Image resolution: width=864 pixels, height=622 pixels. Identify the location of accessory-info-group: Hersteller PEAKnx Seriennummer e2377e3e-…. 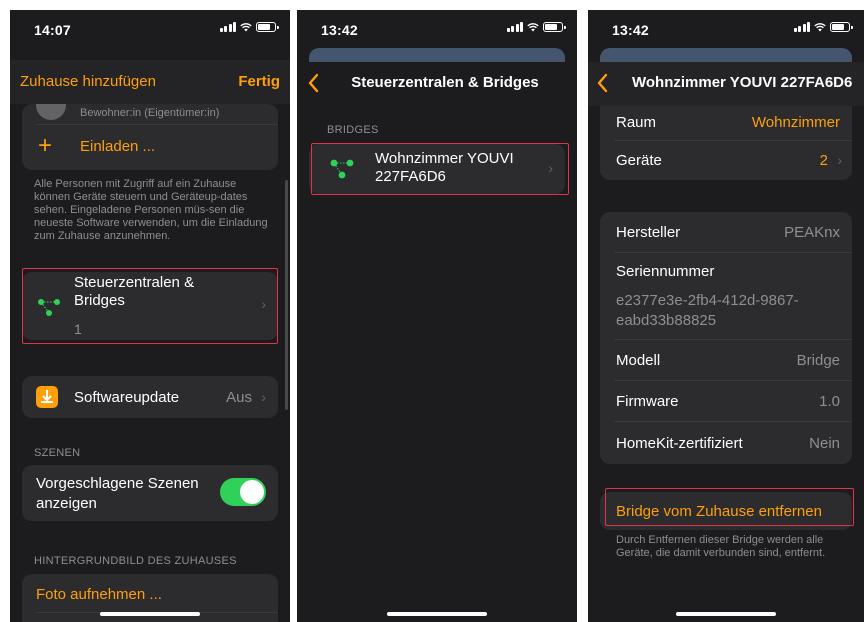
(726, 338).